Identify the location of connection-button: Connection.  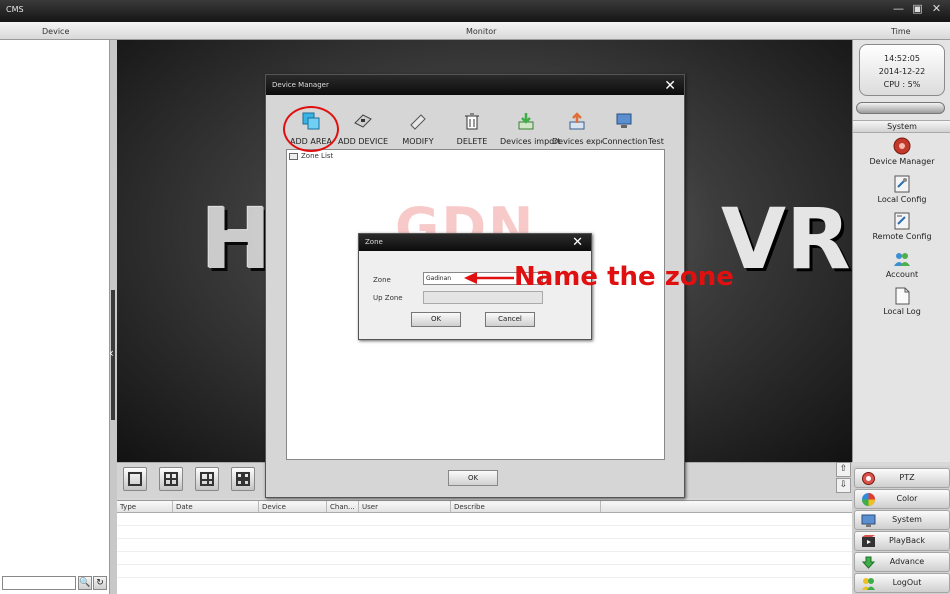
(625, 128).